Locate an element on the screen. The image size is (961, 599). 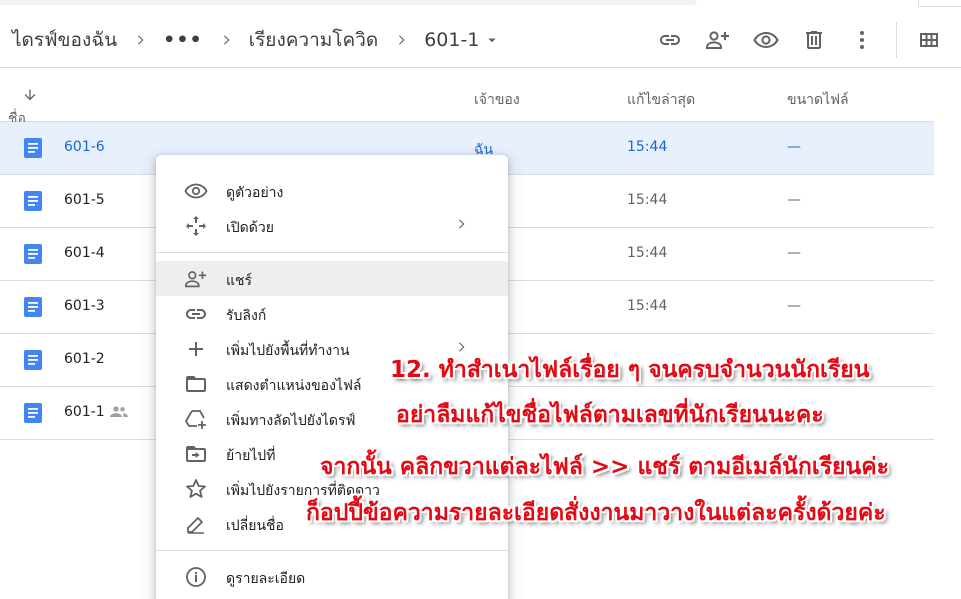
more-actions-button is located at coordinates (862, 40).